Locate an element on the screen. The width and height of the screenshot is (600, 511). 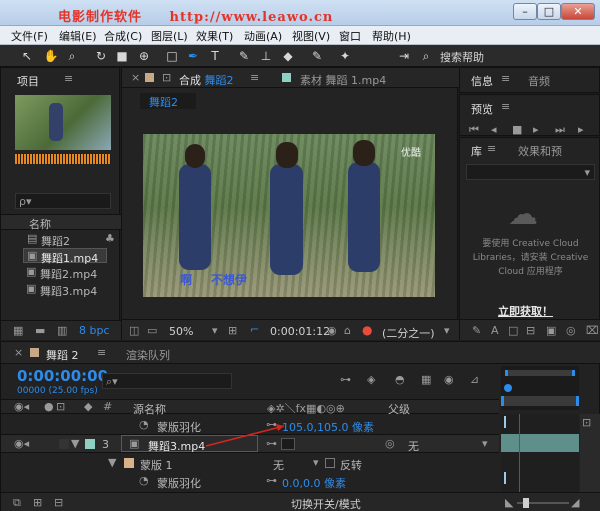
annotation-arrow-line is located at coordinates (245, 436).